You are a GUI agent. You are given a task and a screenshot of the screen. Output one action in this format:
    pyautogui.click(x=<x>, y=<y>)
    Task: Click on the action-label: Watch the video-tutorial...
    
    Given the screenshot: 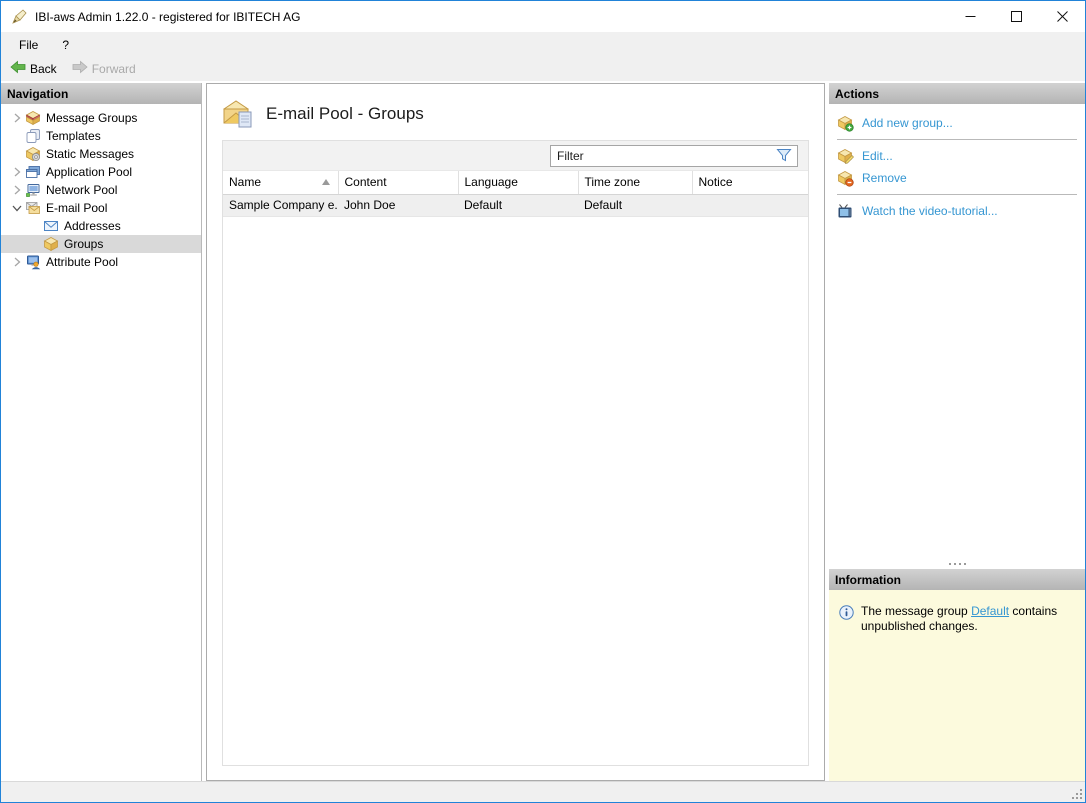 What is the action you would take?
    pyautogui.click(x=930, y=211)
    